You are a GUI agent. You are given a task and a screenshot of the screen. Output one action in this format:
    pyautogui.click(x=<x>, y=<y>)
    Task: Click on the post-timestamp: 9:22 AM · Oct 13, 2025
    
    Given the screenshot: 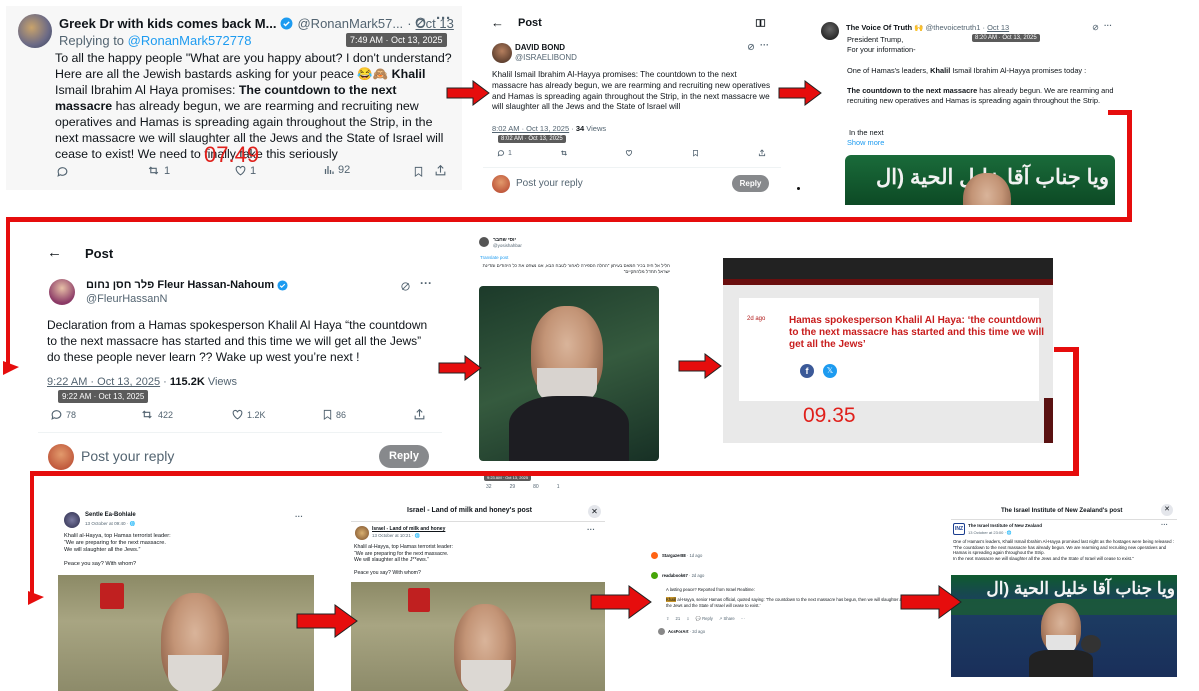 What is the action you would take?
    pyautogui.click(x=103, y=382)
    